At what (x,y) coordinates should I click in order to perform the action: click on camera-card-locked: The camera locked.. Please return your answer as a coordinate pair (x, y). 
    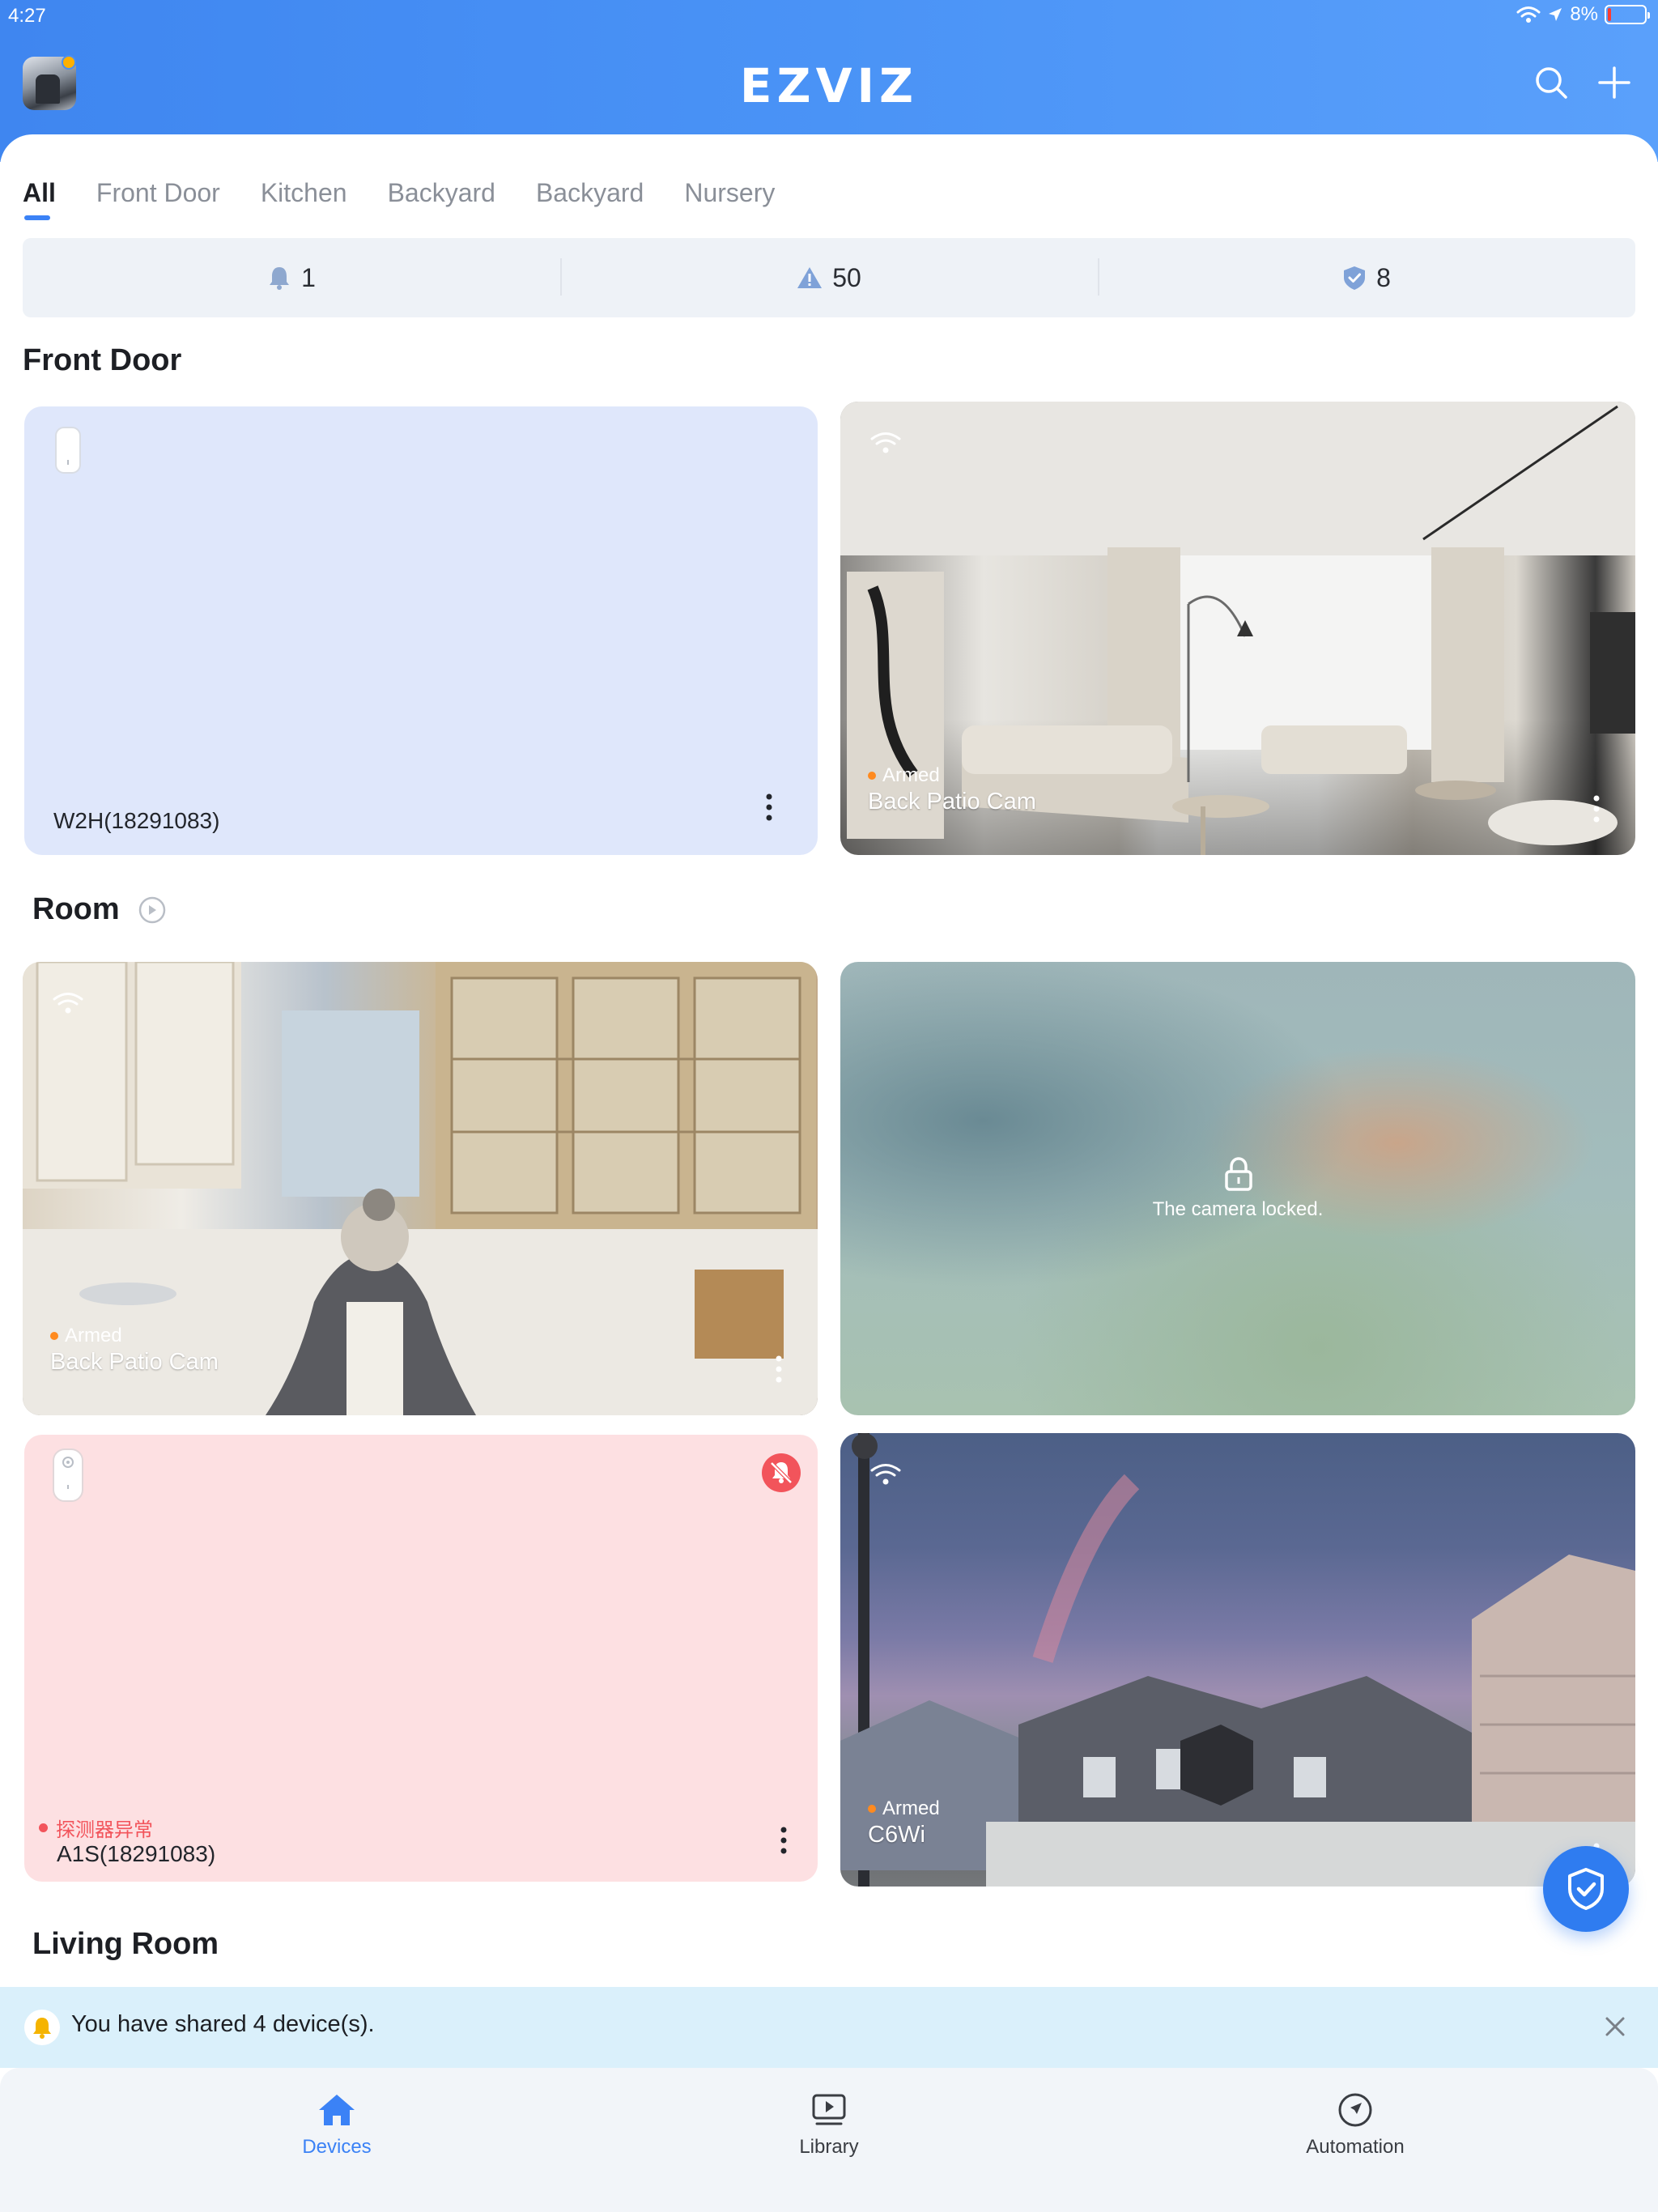
    Looking at the image, I should click on (1237, 1188).